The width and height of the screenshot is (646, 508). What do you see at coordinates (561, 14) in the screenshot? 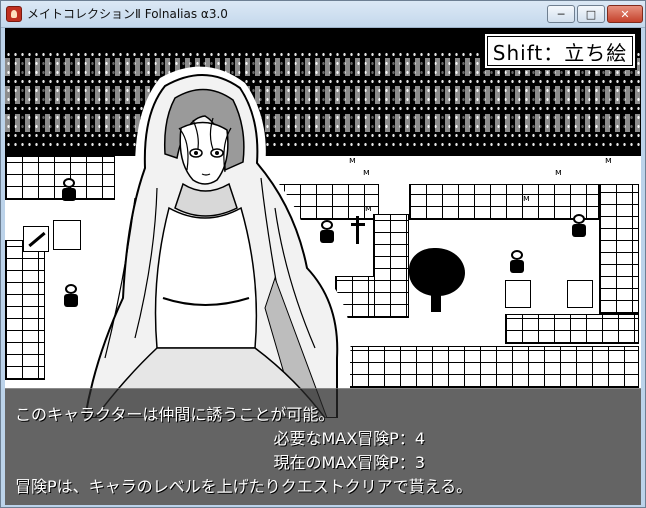
I see `minimize-button: ─` at bounding box center [561, 14].